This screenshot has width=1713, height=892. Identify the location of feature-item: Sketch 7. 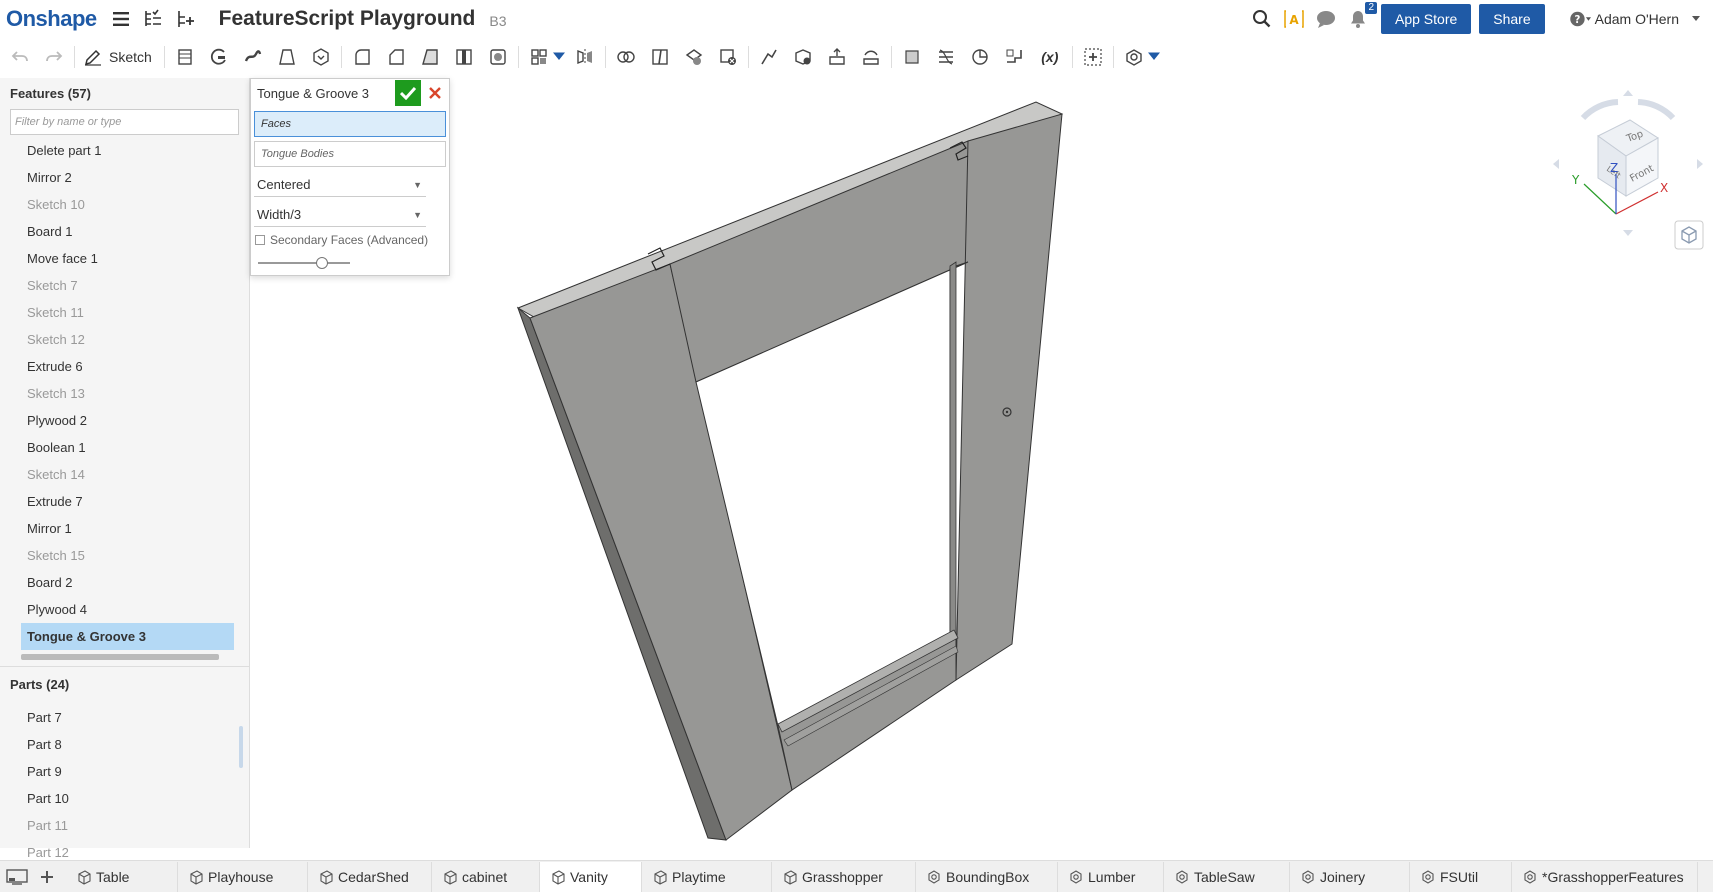
(124, 285).